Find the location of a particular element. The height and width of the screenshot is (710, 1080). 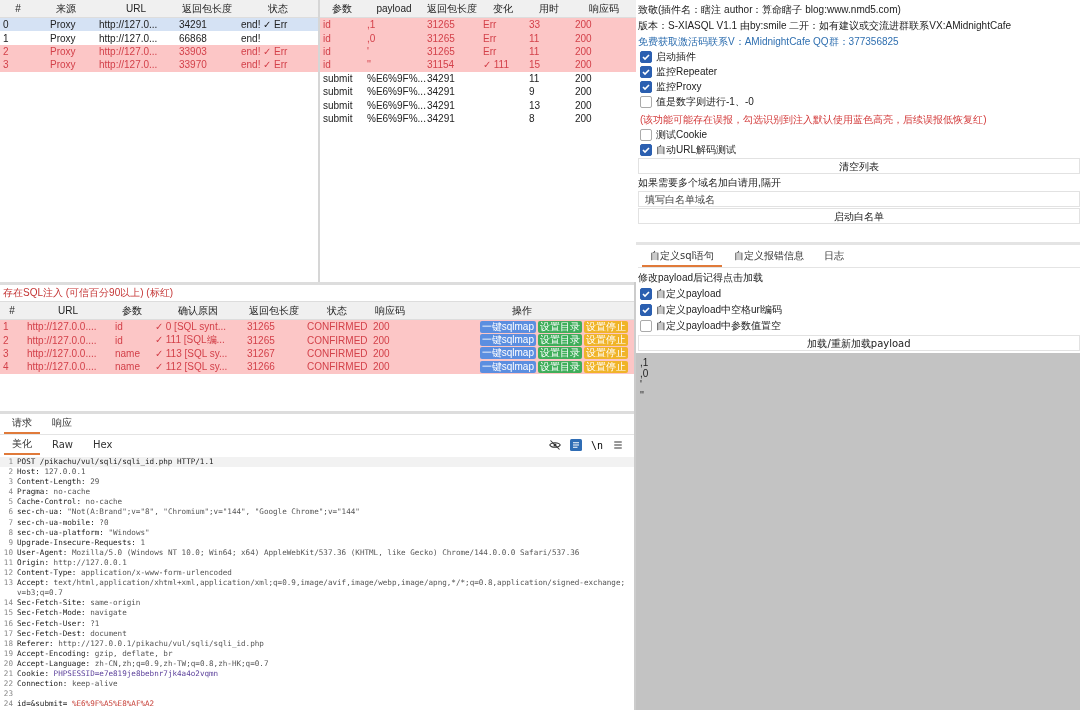

wrap-button: \n is located at coordinates (596, 445).